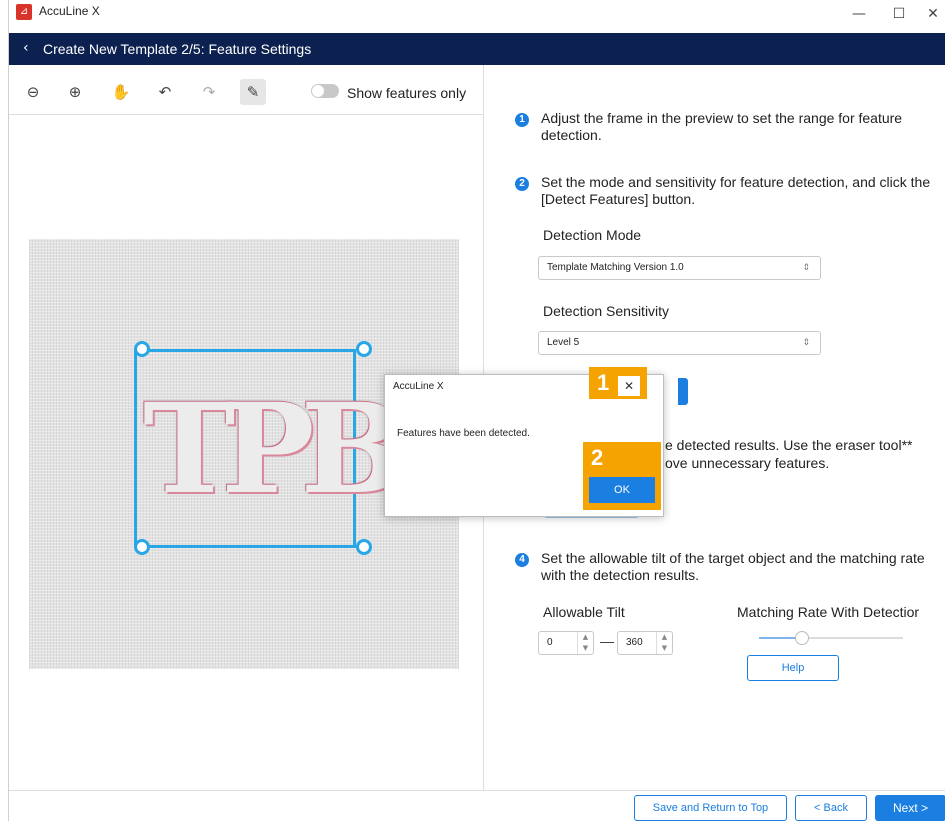 Image resolution: width=945 pixels, height=821 pixels. What do you see at coordinates (899, 14) in the screenshot?
I see `maximize-button: ☐` at bounding box center [899, 14].